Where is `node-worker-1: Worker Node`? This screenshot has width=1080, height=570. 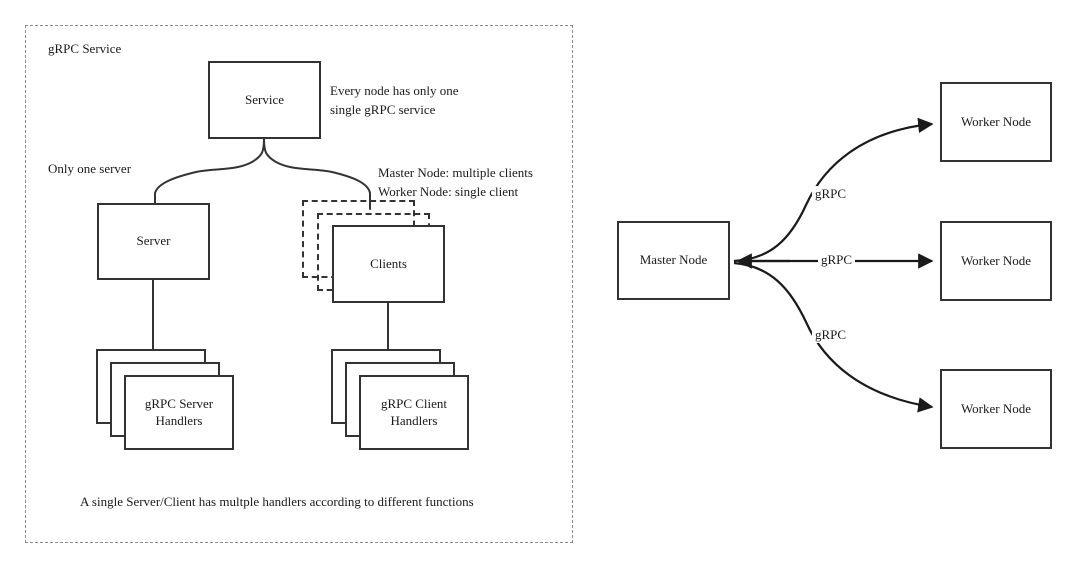 node-worker-1: Worker Node is located at coordinates (996, 122).